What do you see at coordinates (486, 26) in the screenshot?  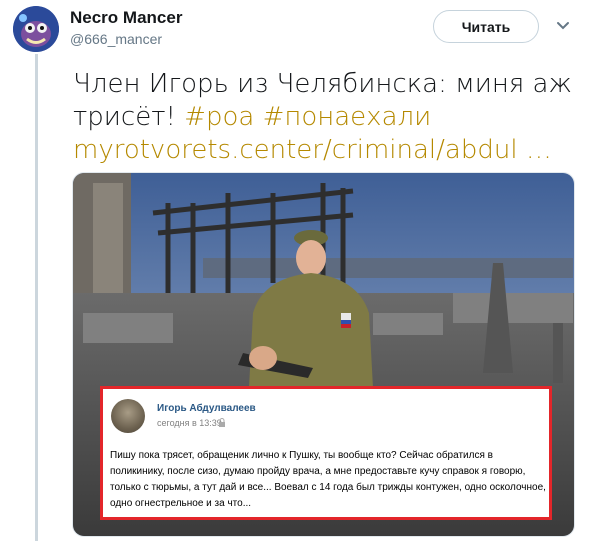 I see `follow-button: Читать` at bounding box center [486, 26].